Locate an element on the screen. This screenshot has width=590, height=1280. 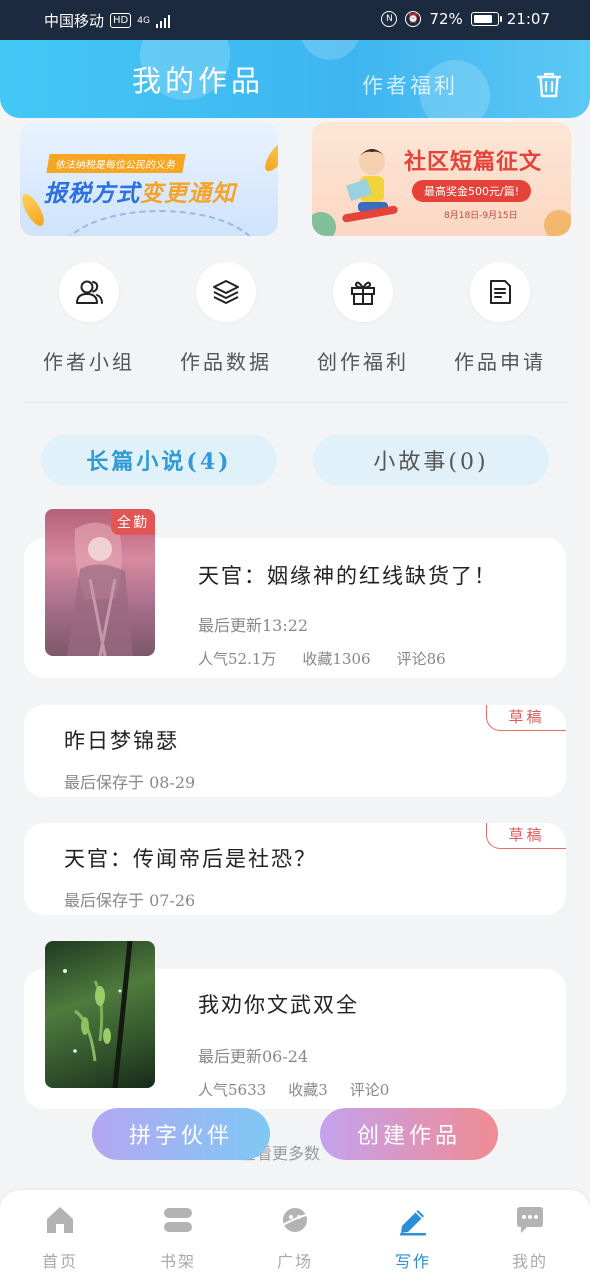
full-attendance-badge: 全勤 is located at coordinates (133, 522).